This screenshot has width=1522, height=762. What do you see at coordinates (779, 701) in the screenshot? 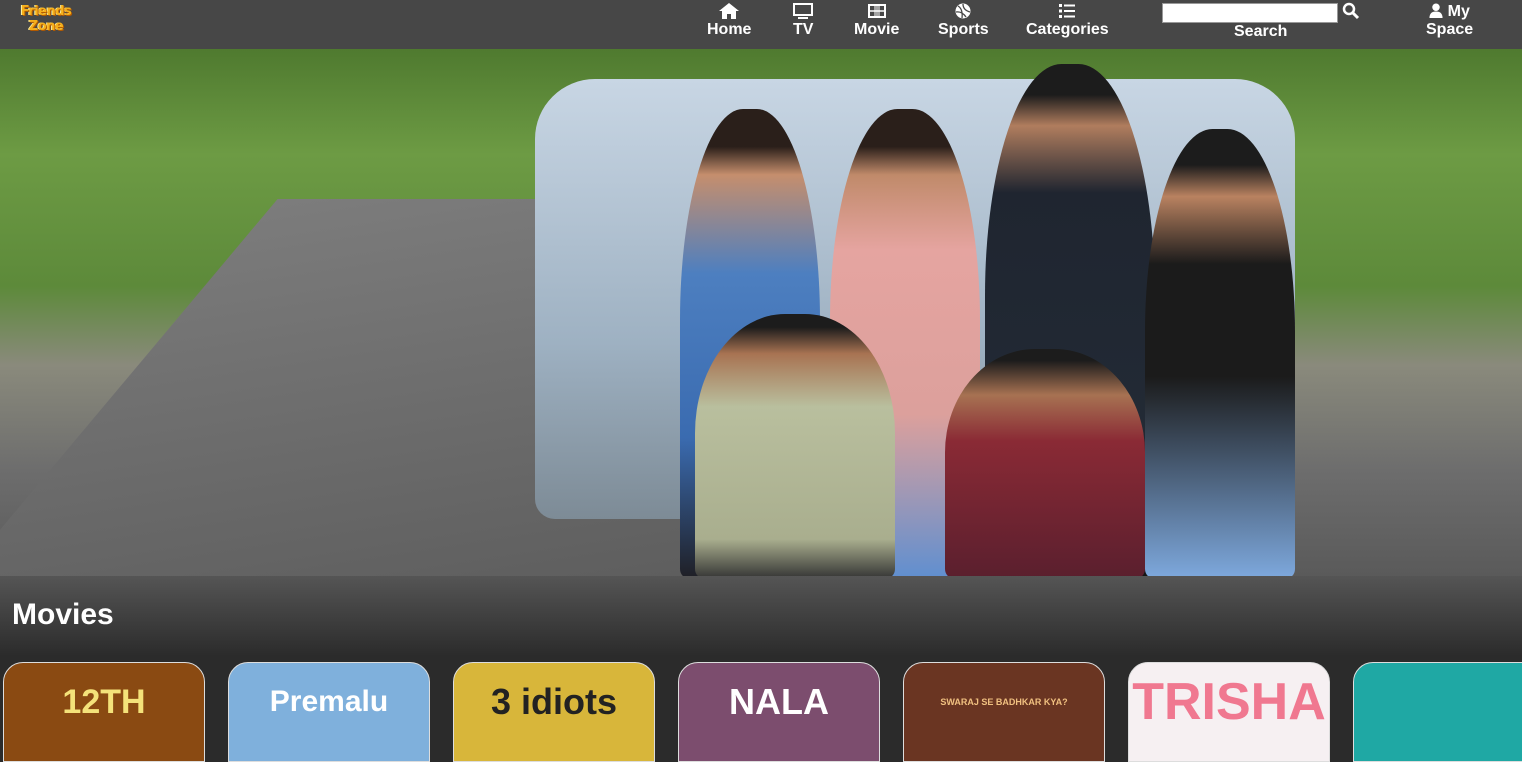
I see `movie-title: NALA` at bounding box center [779, 701].